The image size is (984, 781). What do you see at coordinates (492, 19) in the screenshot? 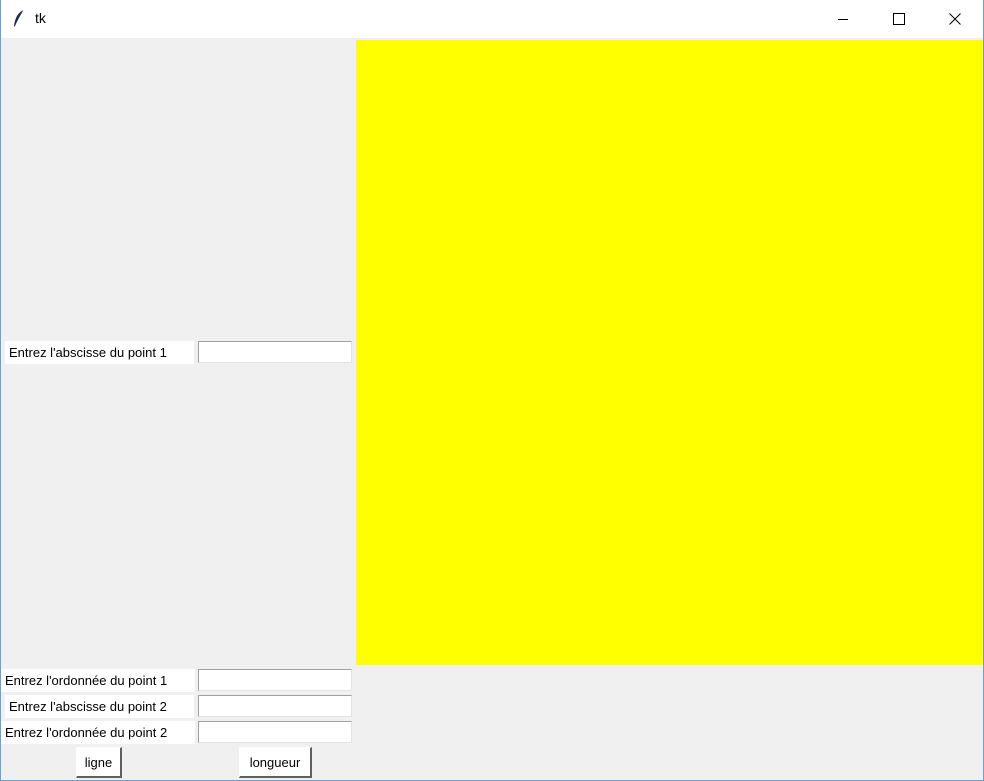
I see `title-bar: tk` at bounding box center [492, 19].